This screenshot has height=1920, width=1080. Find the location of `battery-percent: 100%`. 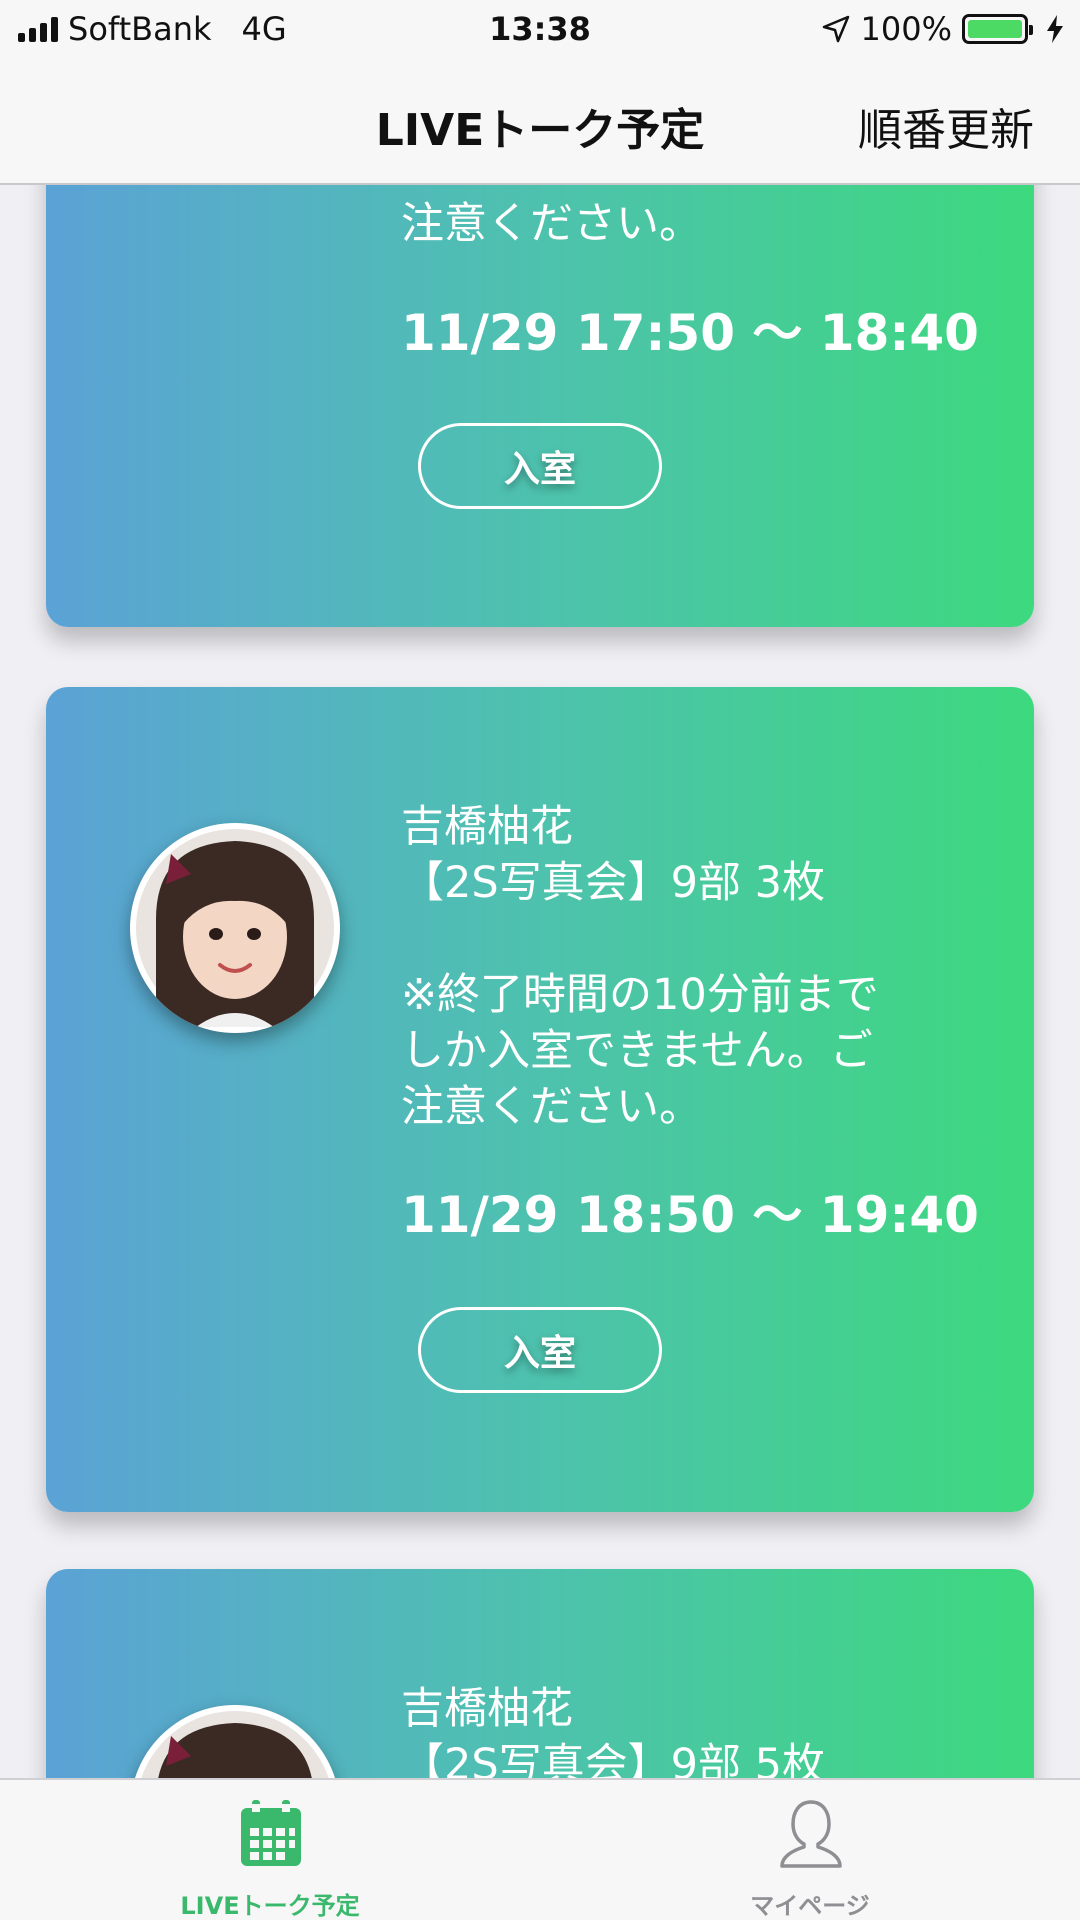

battery-percent: 100% is located at coordinates (906, 29).